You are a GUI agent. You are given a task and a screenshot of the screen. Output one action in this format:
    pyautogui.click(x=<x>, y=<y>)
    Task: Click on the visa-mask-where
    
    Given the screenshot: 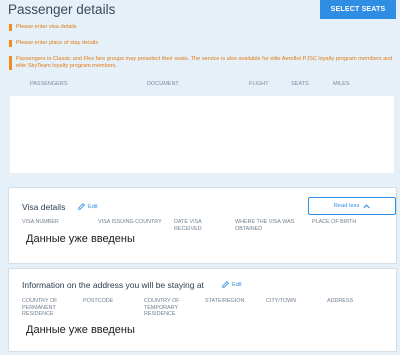 What is the action you would take?
    pyautogui.click(x=270, y=250)
    